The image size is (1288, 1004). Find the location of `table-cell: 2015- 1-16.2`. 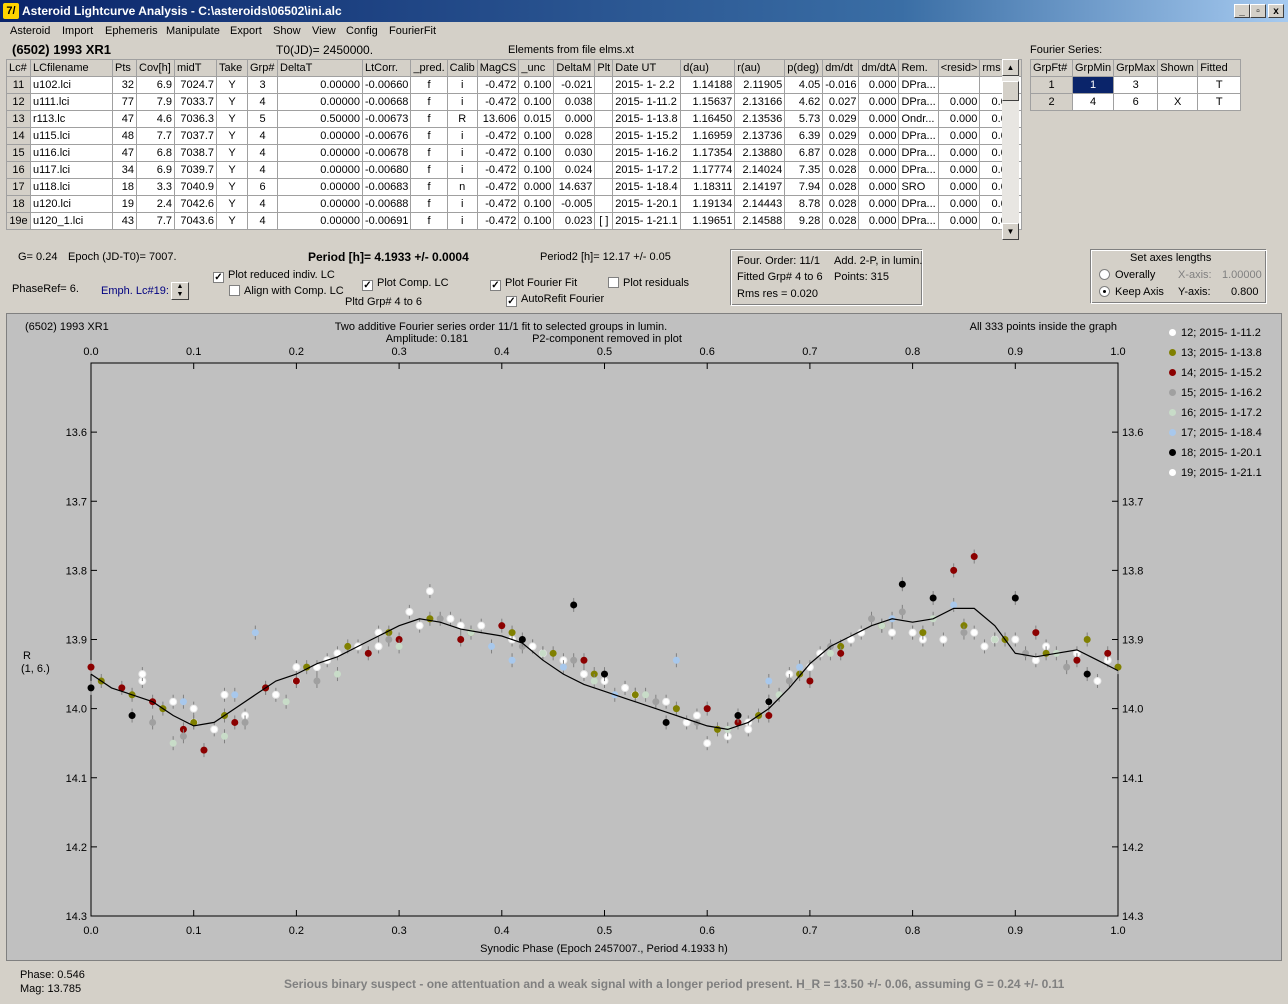

table-cell: 2015- 1-16.2 is located at coordinates (647, 153).